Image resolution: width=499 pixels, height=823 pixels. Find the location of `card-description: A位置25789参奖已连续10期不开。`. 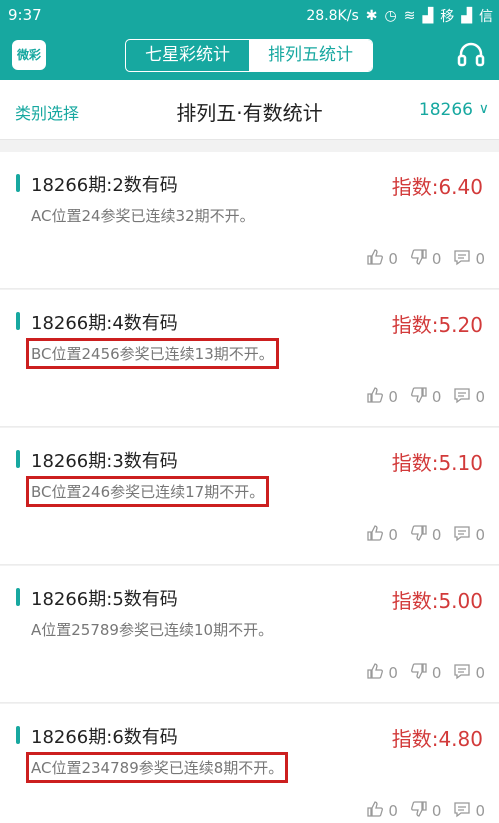

card-description: A位置25789参奖已连续10期不开。 is located at coordinates (152, 630).